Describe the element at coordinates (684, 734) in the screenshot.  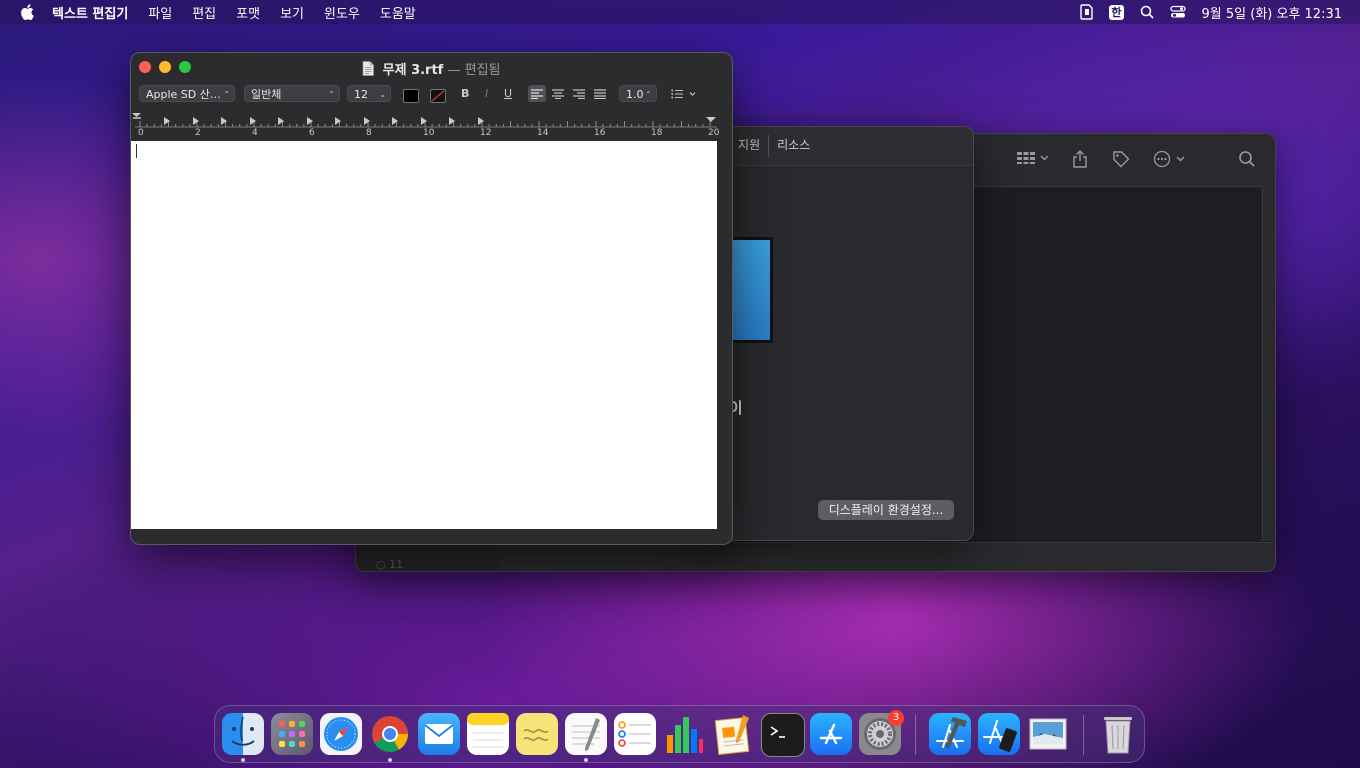
I see `numbers-icon` at that location.